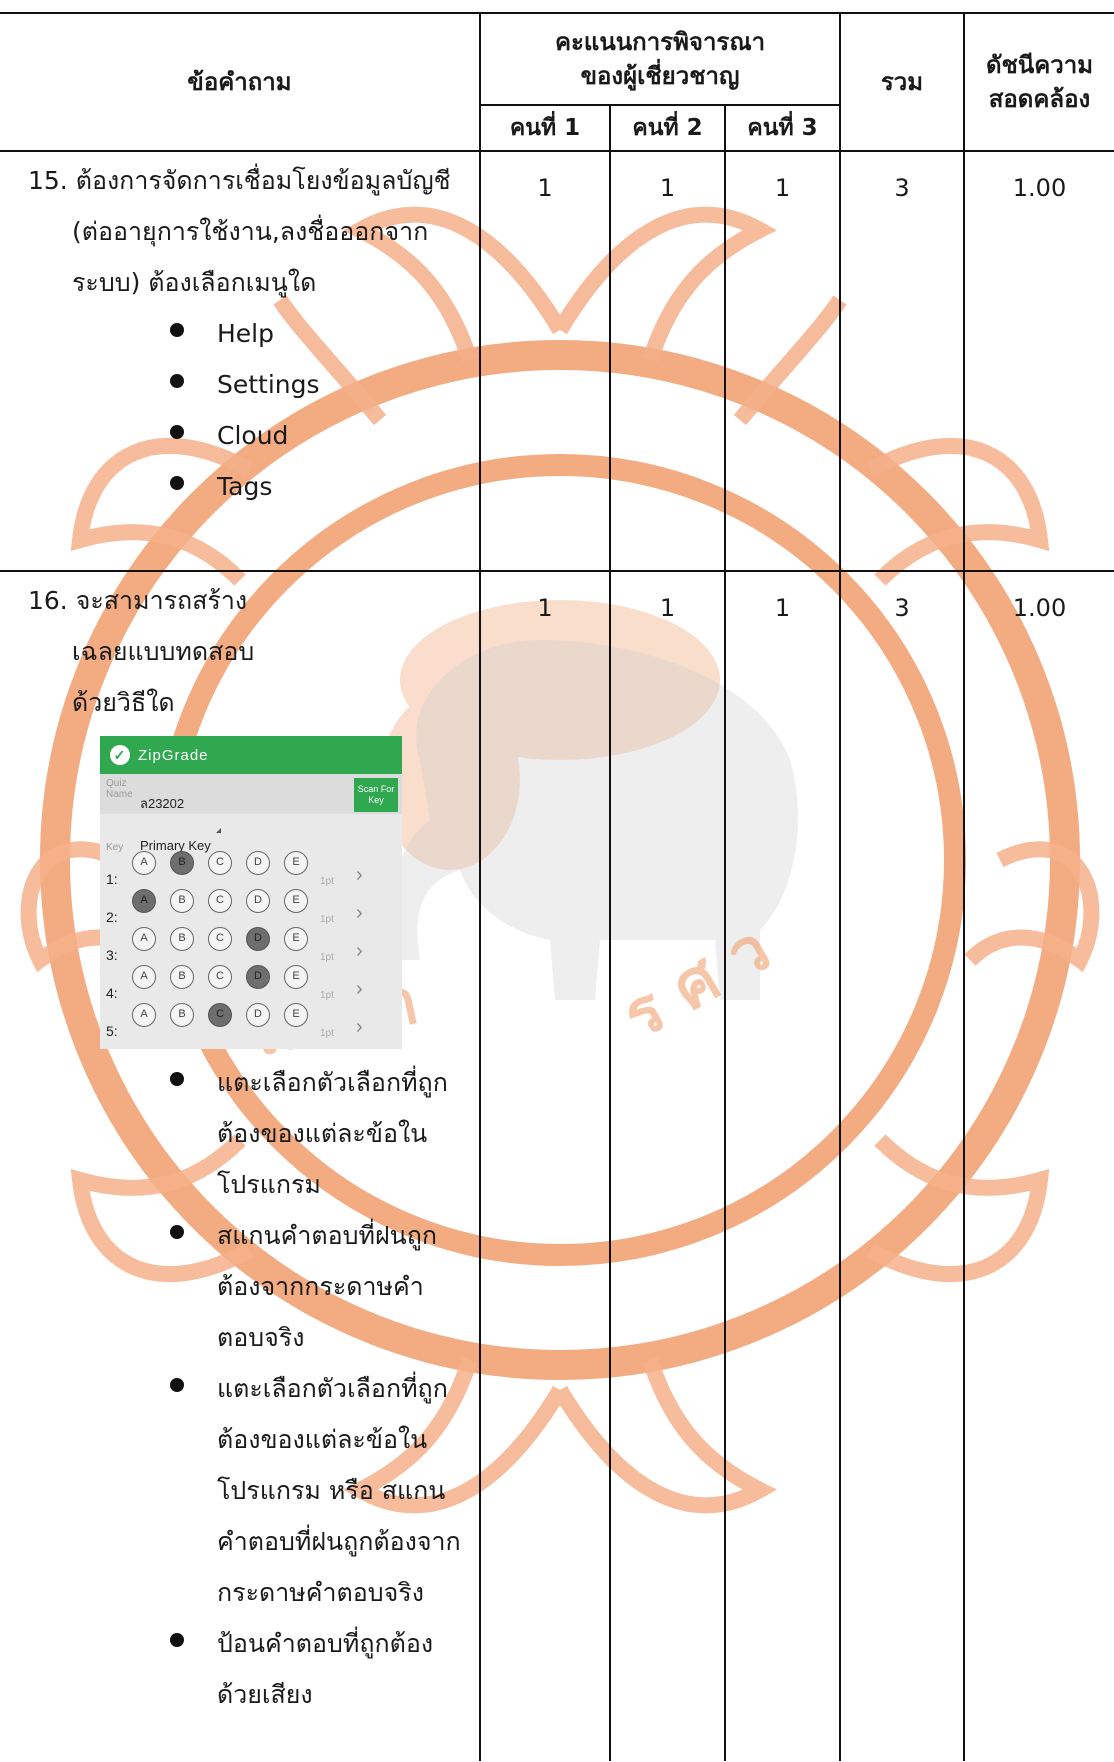 The height and width of the screenshot is (1762, 1114). What do you see at coordinates (48, 180) in the screenshot?
I see `question-number: 15.` at bounding box center [48, 180].